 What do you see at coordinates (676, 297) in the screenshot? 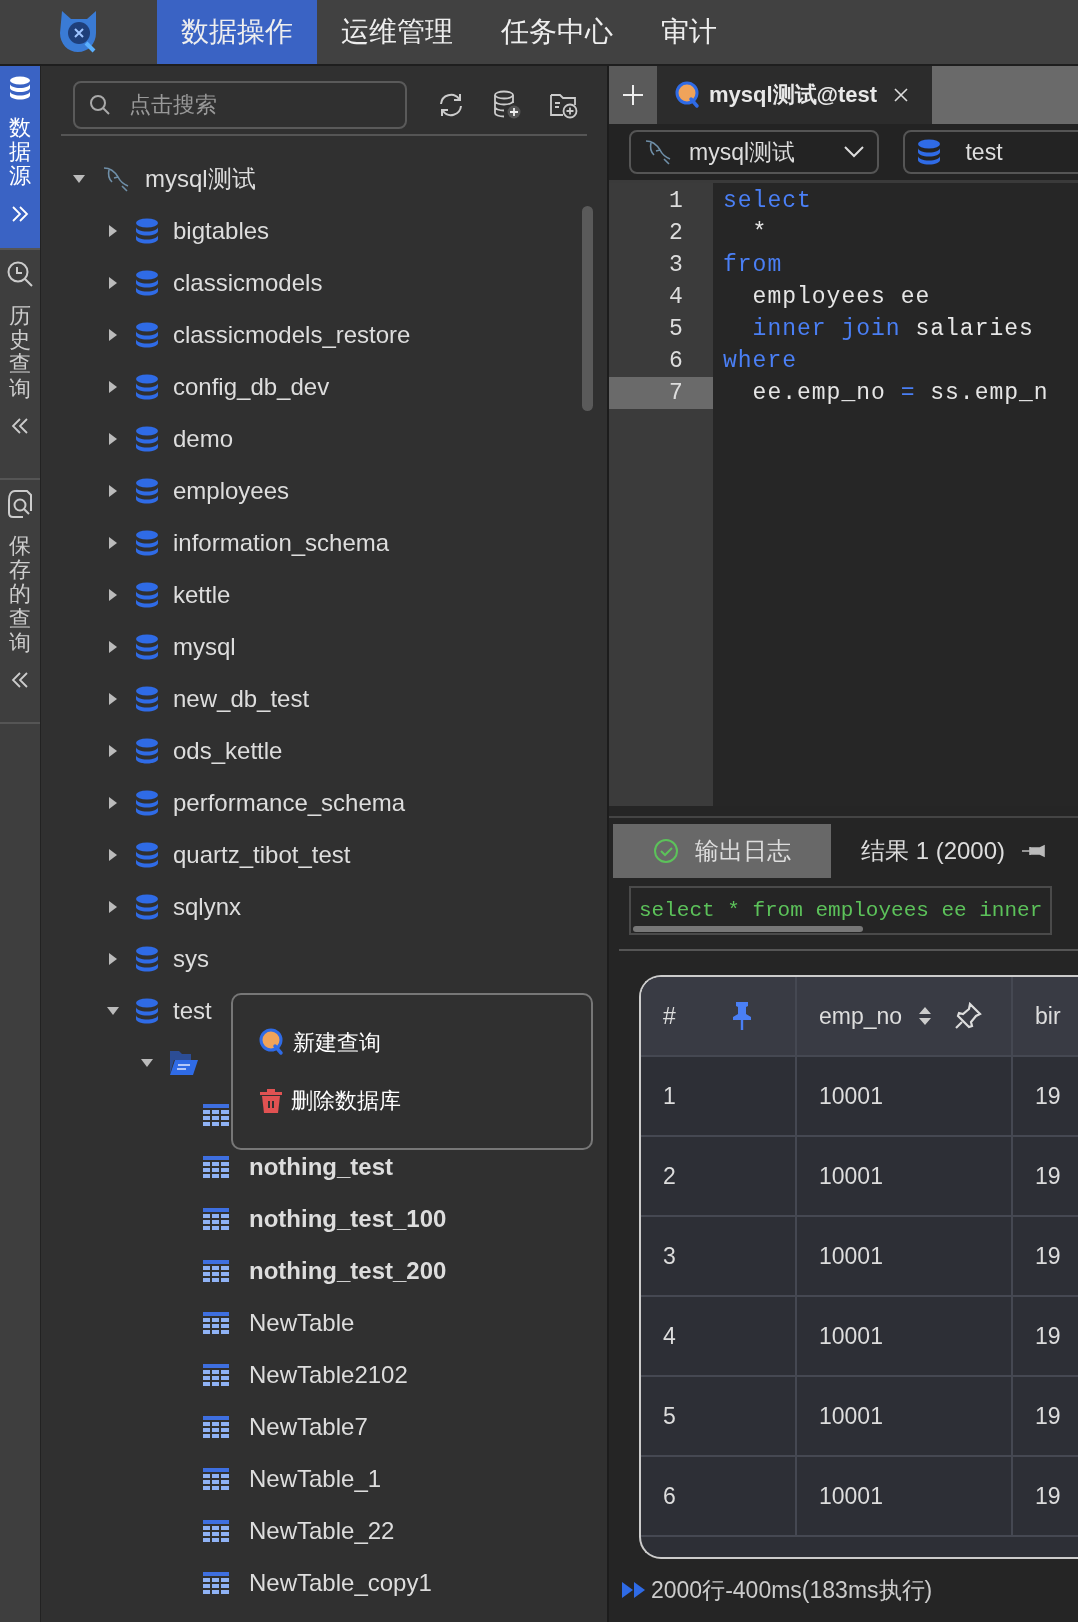
I see `line-number: 4` at bounding box center [676, 297].